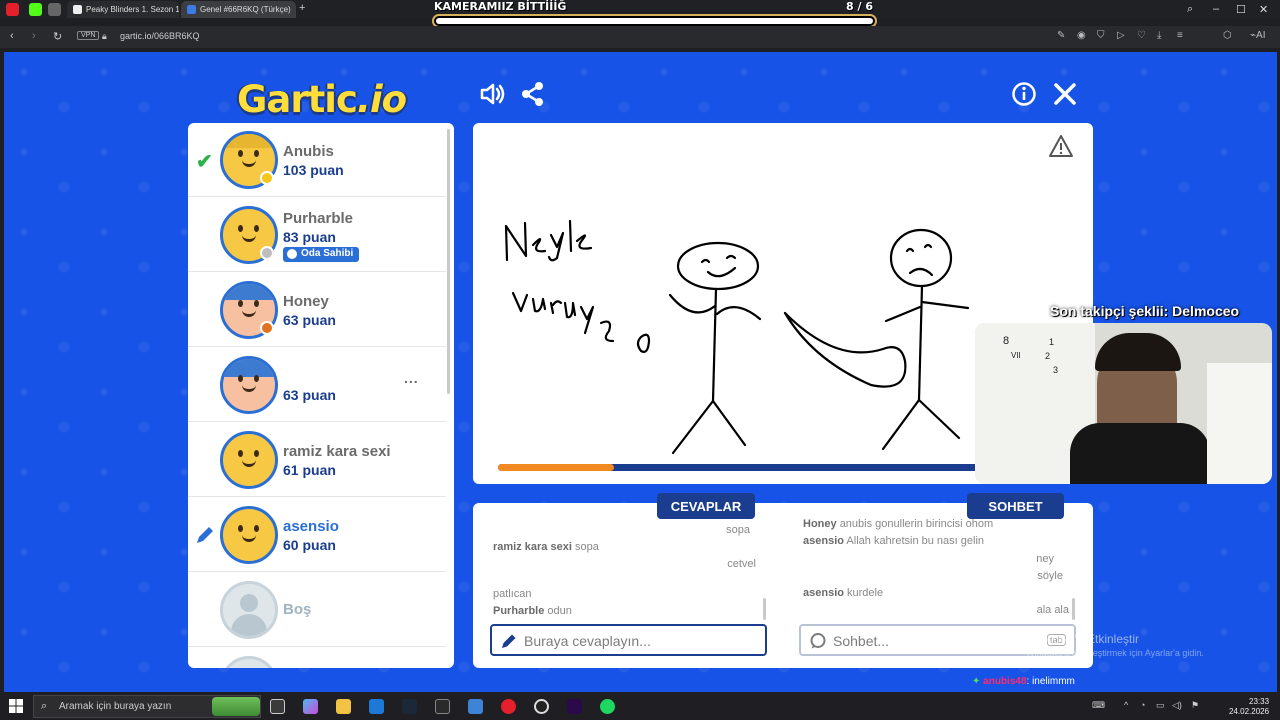 The width and height of the screenshot is (1280, 720). I want to click on taskbar-search-placeholder: Aramak için buraya yazın, so click(115, 706).